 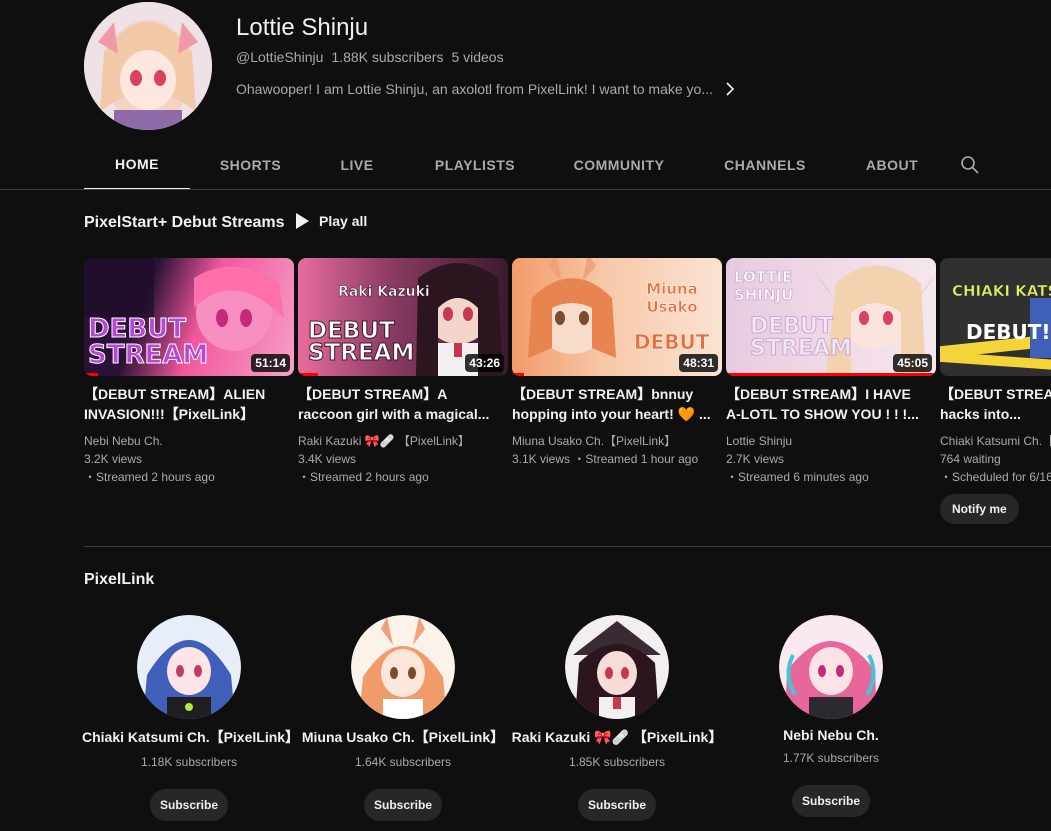 What do you see at coordinates (387, 57) in the screenshot?
I see `subscriber-count: 1.88K subscribers` at bounding box center [387, 57].